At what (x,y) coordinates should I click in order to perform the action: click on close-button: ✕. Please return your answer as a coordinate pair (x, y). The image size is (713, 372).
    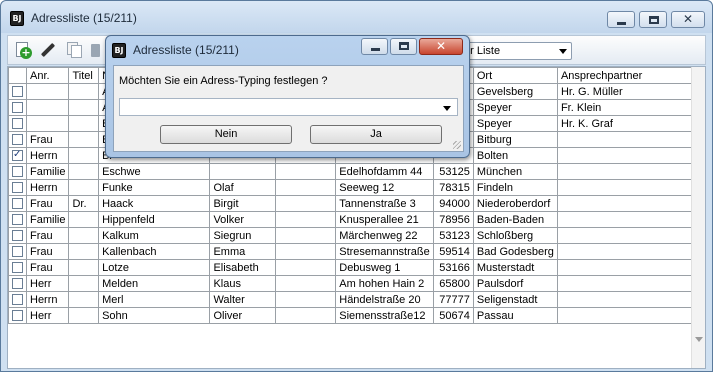
    Looking at the image, I should click on (688, 19).